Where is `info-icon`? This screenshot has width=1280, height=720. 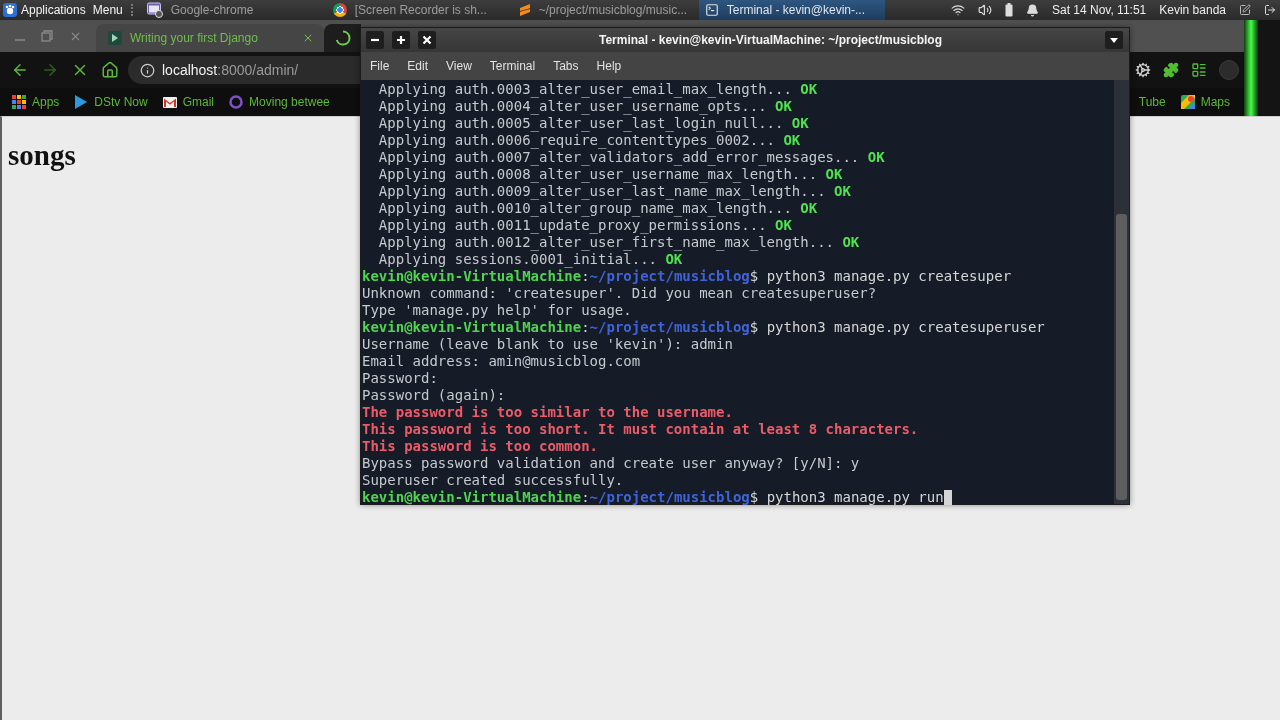 info-icon is located at coordinates (147, 70).